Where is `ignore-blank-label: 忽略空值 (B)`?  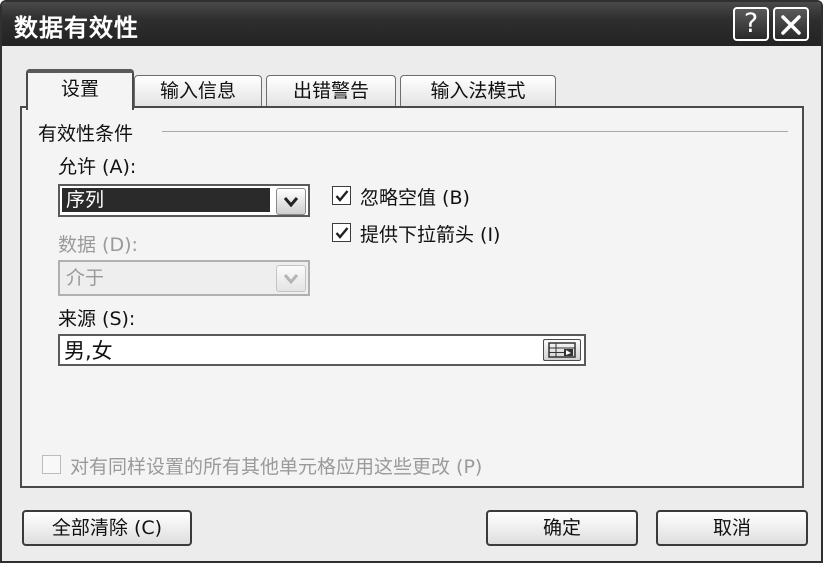 ignore-blank-label: 忽略空值 (B) is located at coordinates (415, 196).